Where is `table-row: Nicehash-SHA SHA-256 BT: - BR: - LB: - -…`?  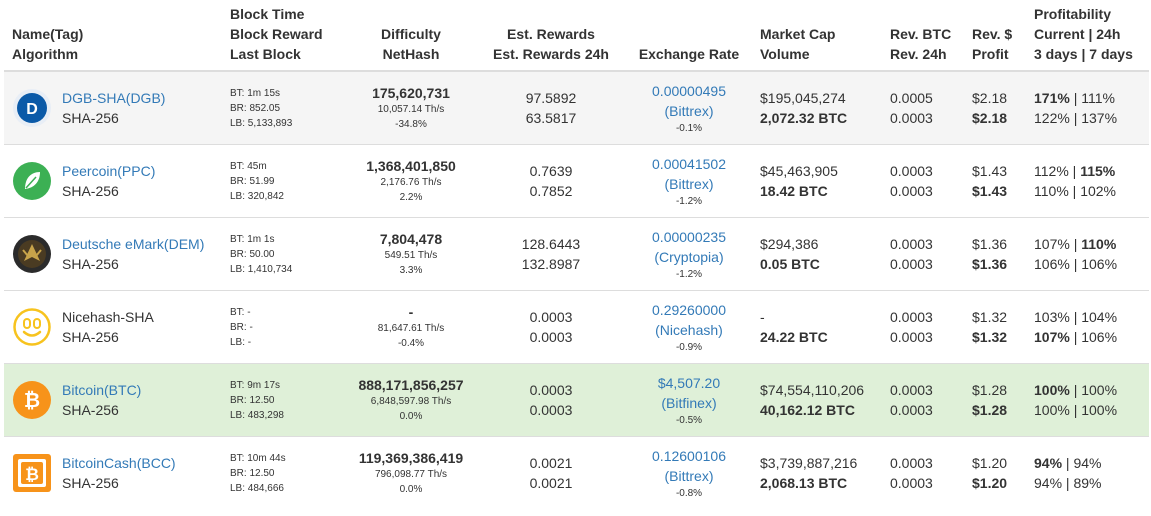 table-row: Nicehash-SHA SHA-256 BT: - BR: - LB: - -… is located at coordinates (576, 327).